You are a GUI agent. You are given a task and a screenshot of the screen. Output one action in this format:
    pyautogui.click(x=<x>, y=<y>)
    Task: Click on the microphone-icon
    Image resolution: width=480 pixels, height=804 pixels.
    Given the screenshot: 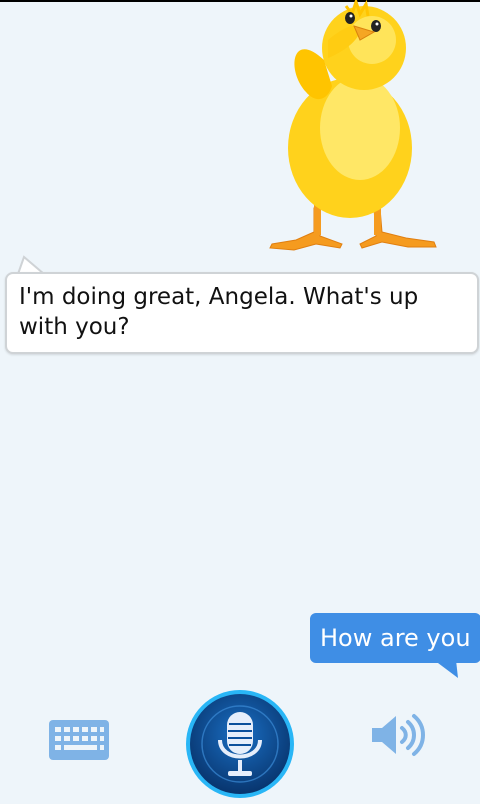 What is the action you would take?
    pyautogui.click(x=240, y=744)
    